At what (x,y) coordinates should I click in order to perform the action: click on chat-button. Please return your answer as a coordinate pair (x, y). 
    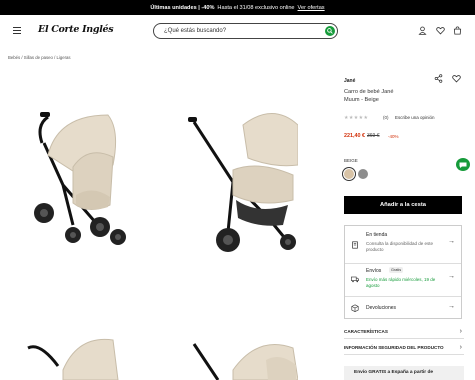
    Looking at the image, I should click on (463, 164).